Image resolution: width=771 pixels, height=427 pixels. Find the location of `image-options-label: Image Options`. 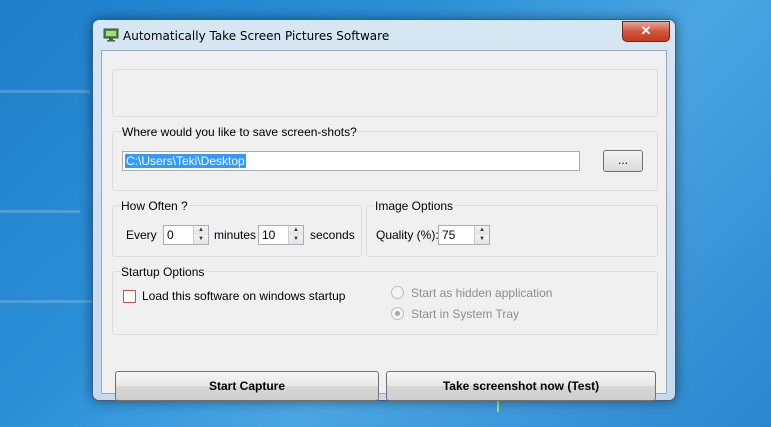

image-options-label: Image Options is located at coordinates (414, 206).